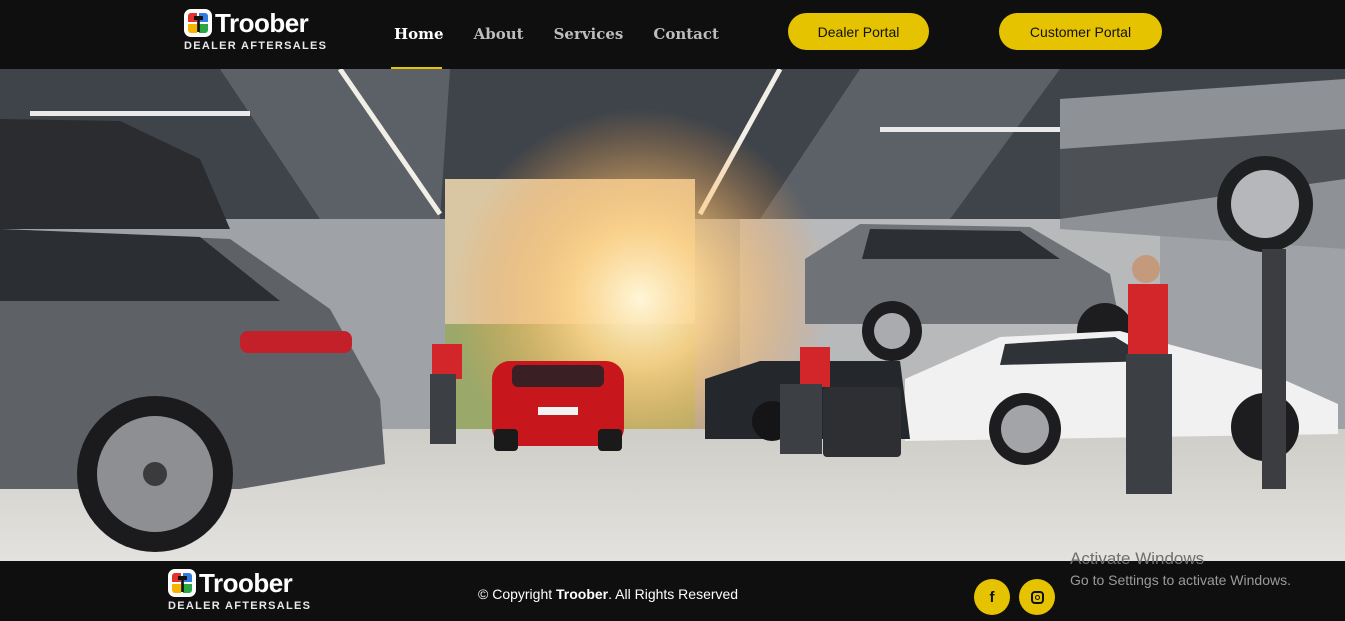 This screenshot has width=1345, height=621. I want to click on instagram-glyph, so click(1037, 597).